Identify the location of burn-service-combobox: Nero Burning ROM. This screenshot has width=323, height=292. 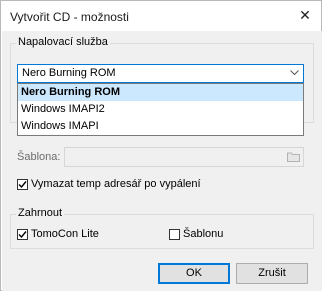
(160, 73).